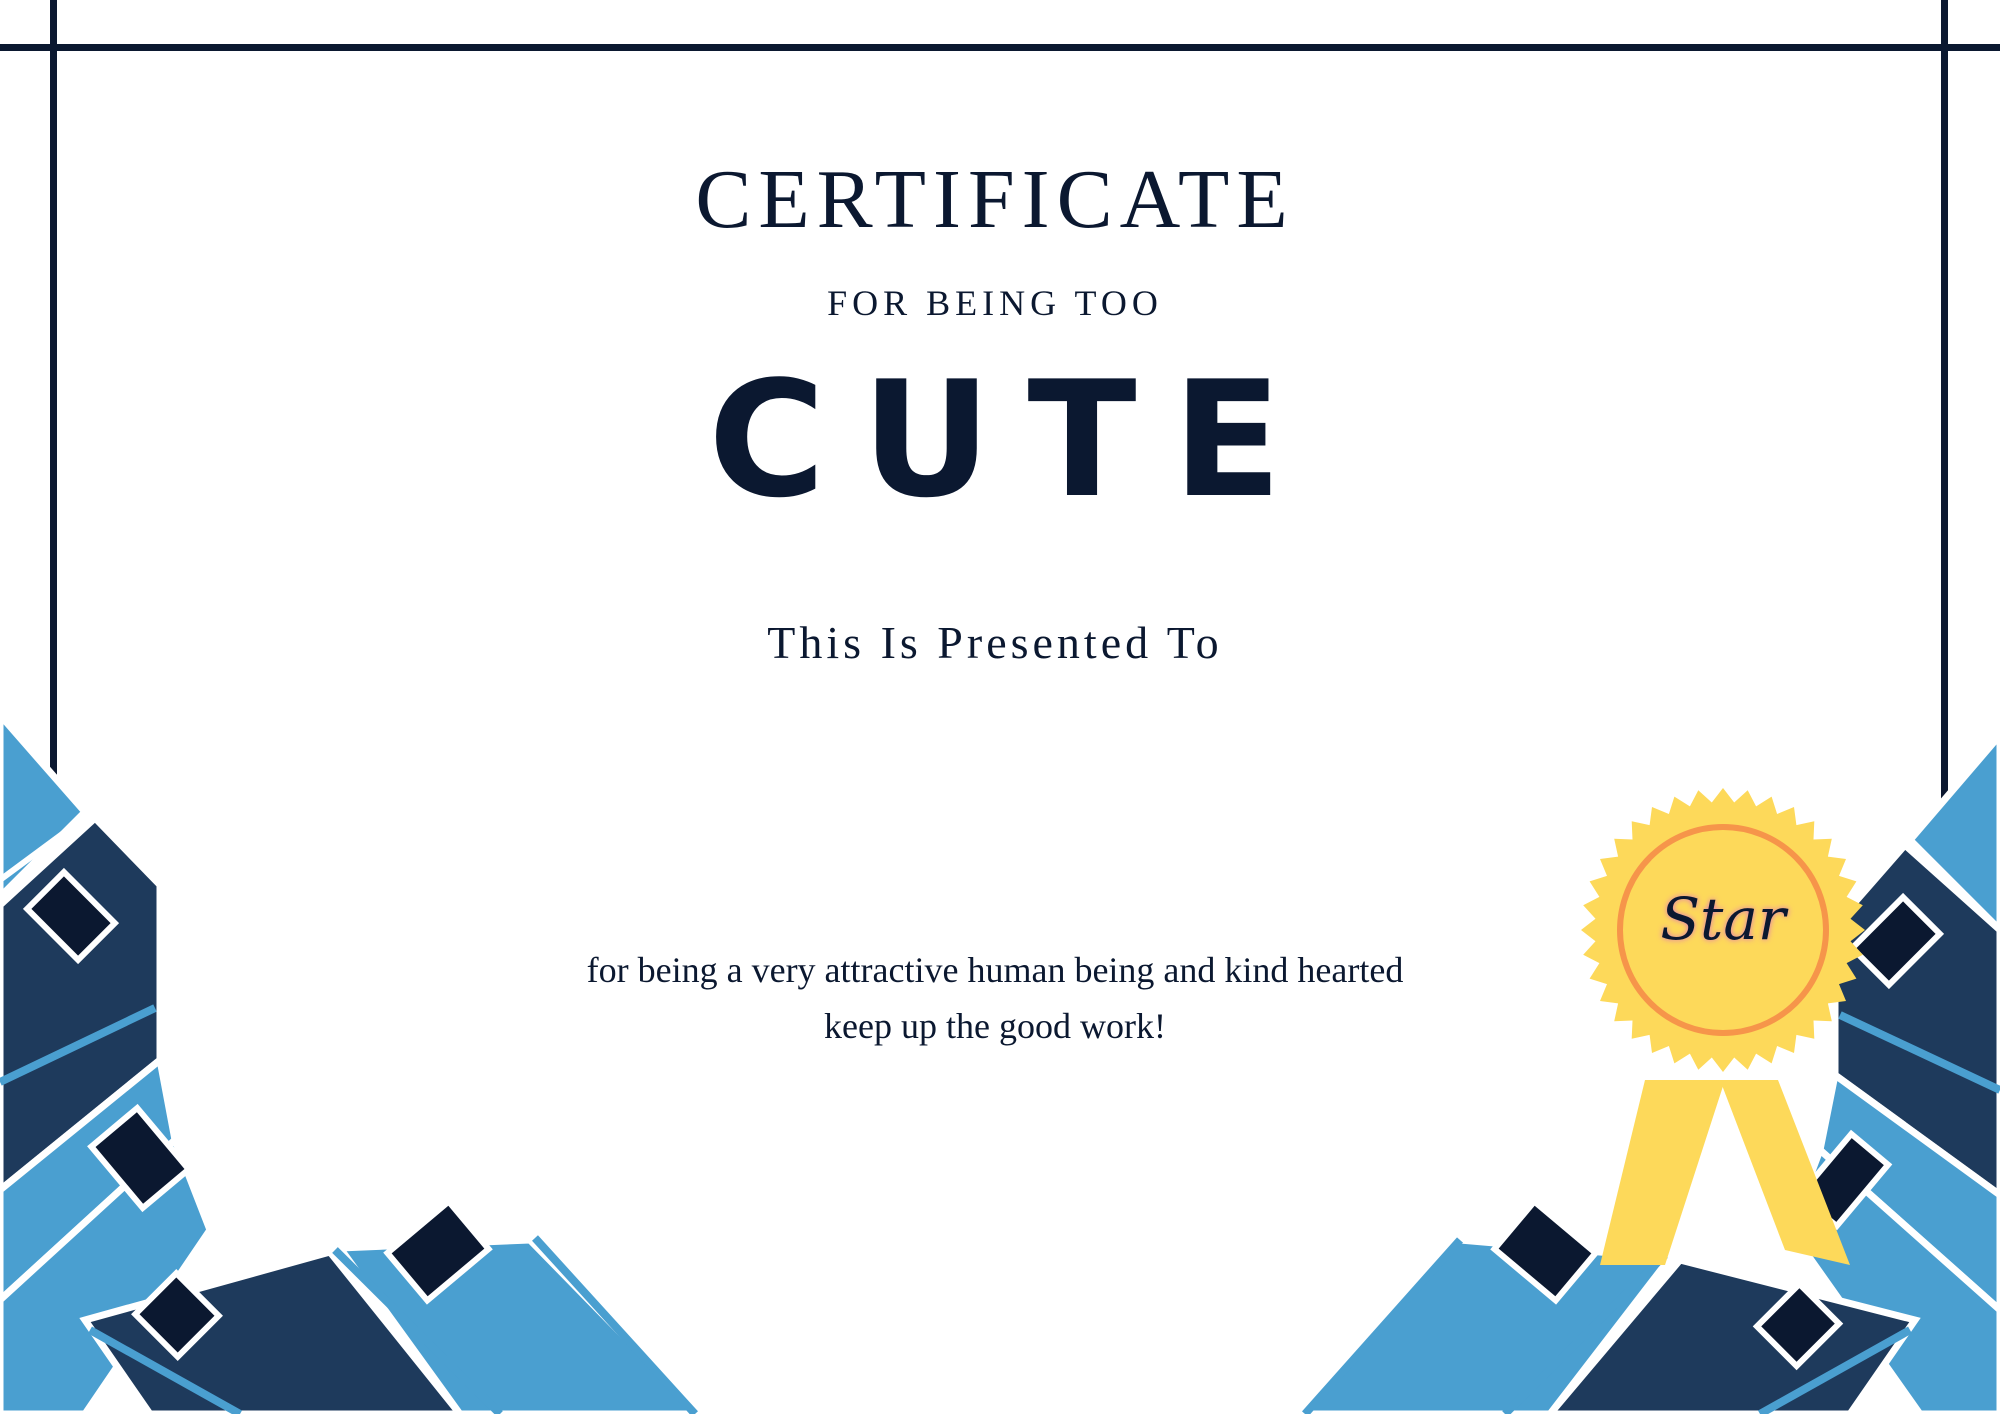 This screenshot has width=2000, height=1414. What do you see at coordinates (995, 303) in the screenshot?
I see `certificate-subtitle: FOR BEING TOO` at bounding box center [995, 303].